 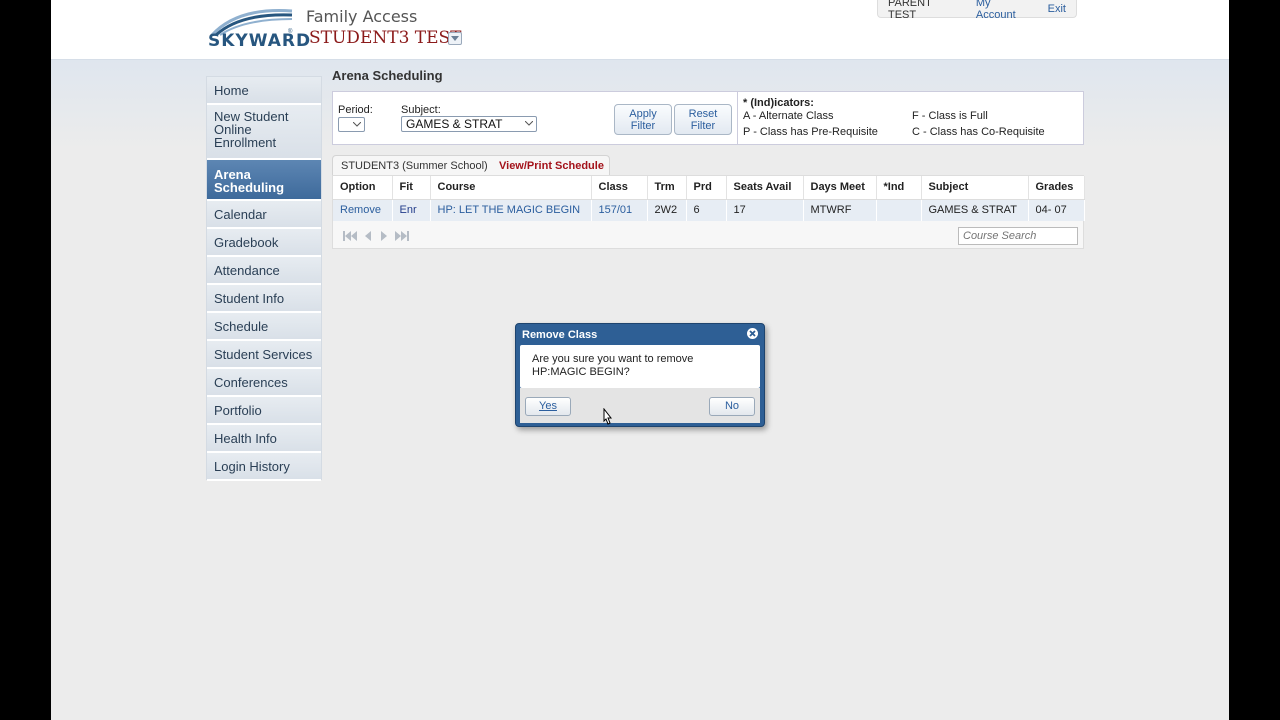 I want to click on indicators-title: * (Ind)icators:, so click(x=778, y=103).